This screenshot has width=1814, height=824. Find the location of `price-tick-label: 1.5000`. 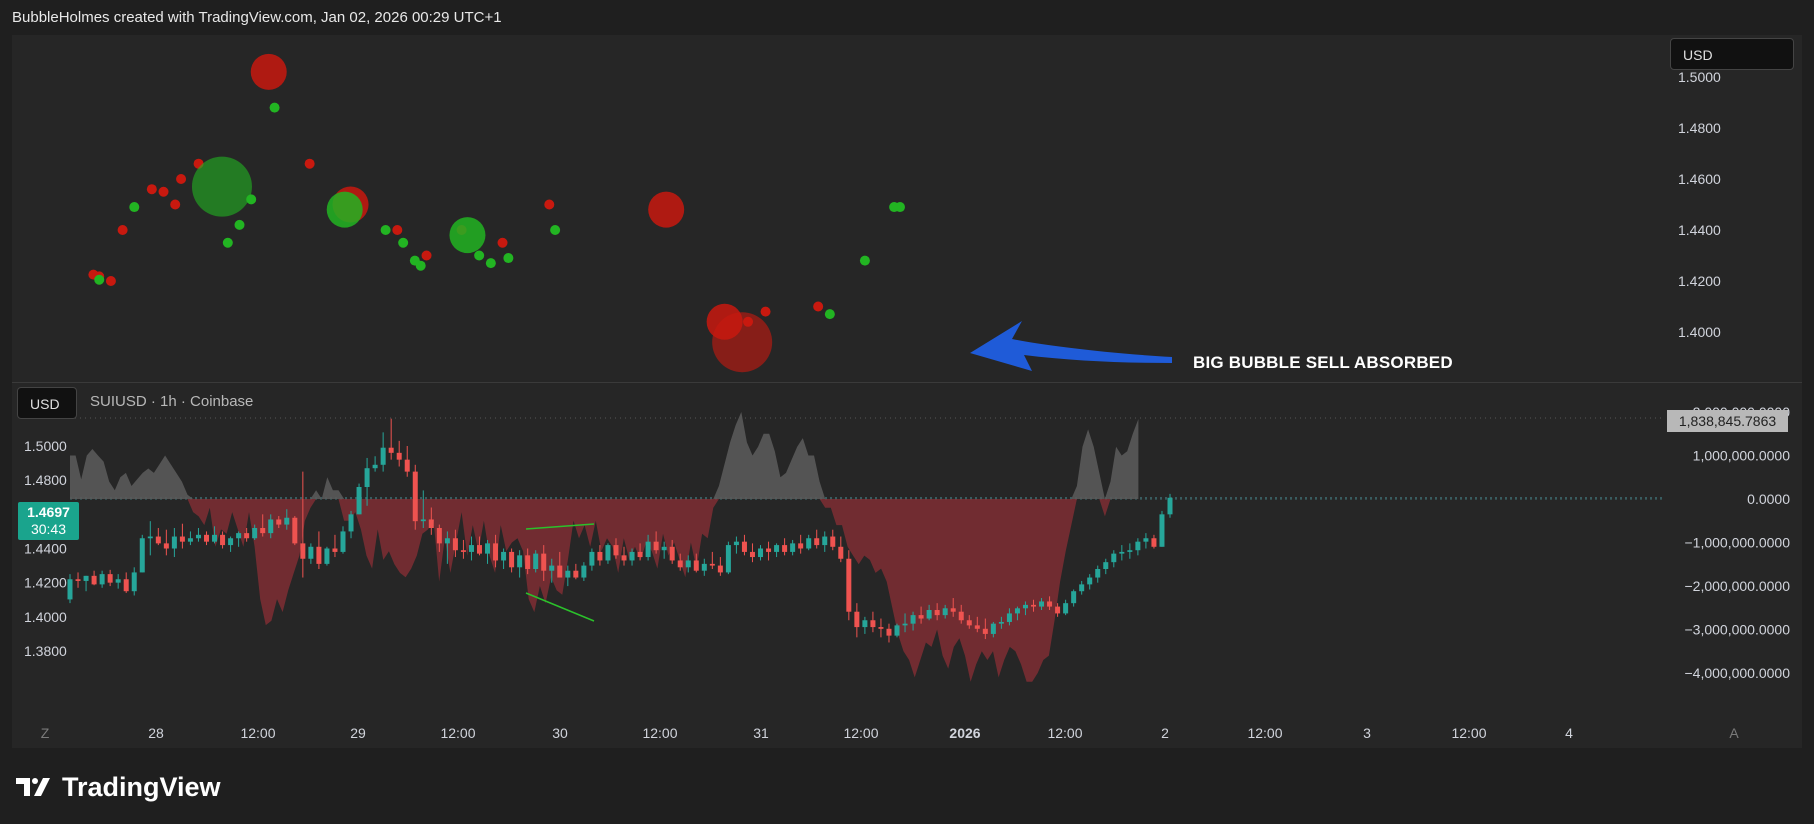

price-tick-label: 1.5000 is located at coordinates (1699, 77).